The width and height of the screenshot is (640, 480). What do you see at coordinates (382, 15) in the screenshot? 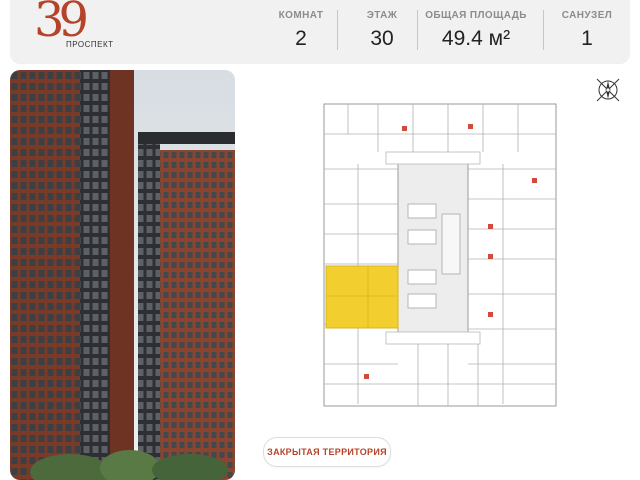
I see `stat-floor-label: ЭТАЖ` at bounding box center [382, 15].